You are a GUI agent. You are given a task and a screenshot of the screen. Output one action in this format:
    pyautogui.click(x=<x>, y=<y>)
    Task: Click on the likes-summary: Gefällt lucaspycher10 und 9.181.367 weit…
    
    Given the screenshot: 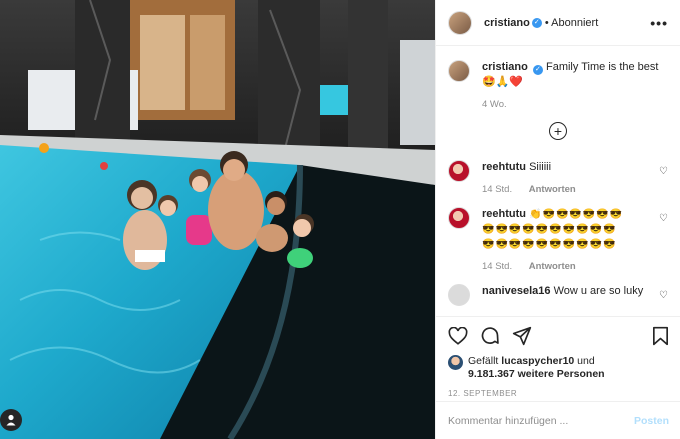 What is the action you would take?
    pyautogui.click(x=558, y=368)
    